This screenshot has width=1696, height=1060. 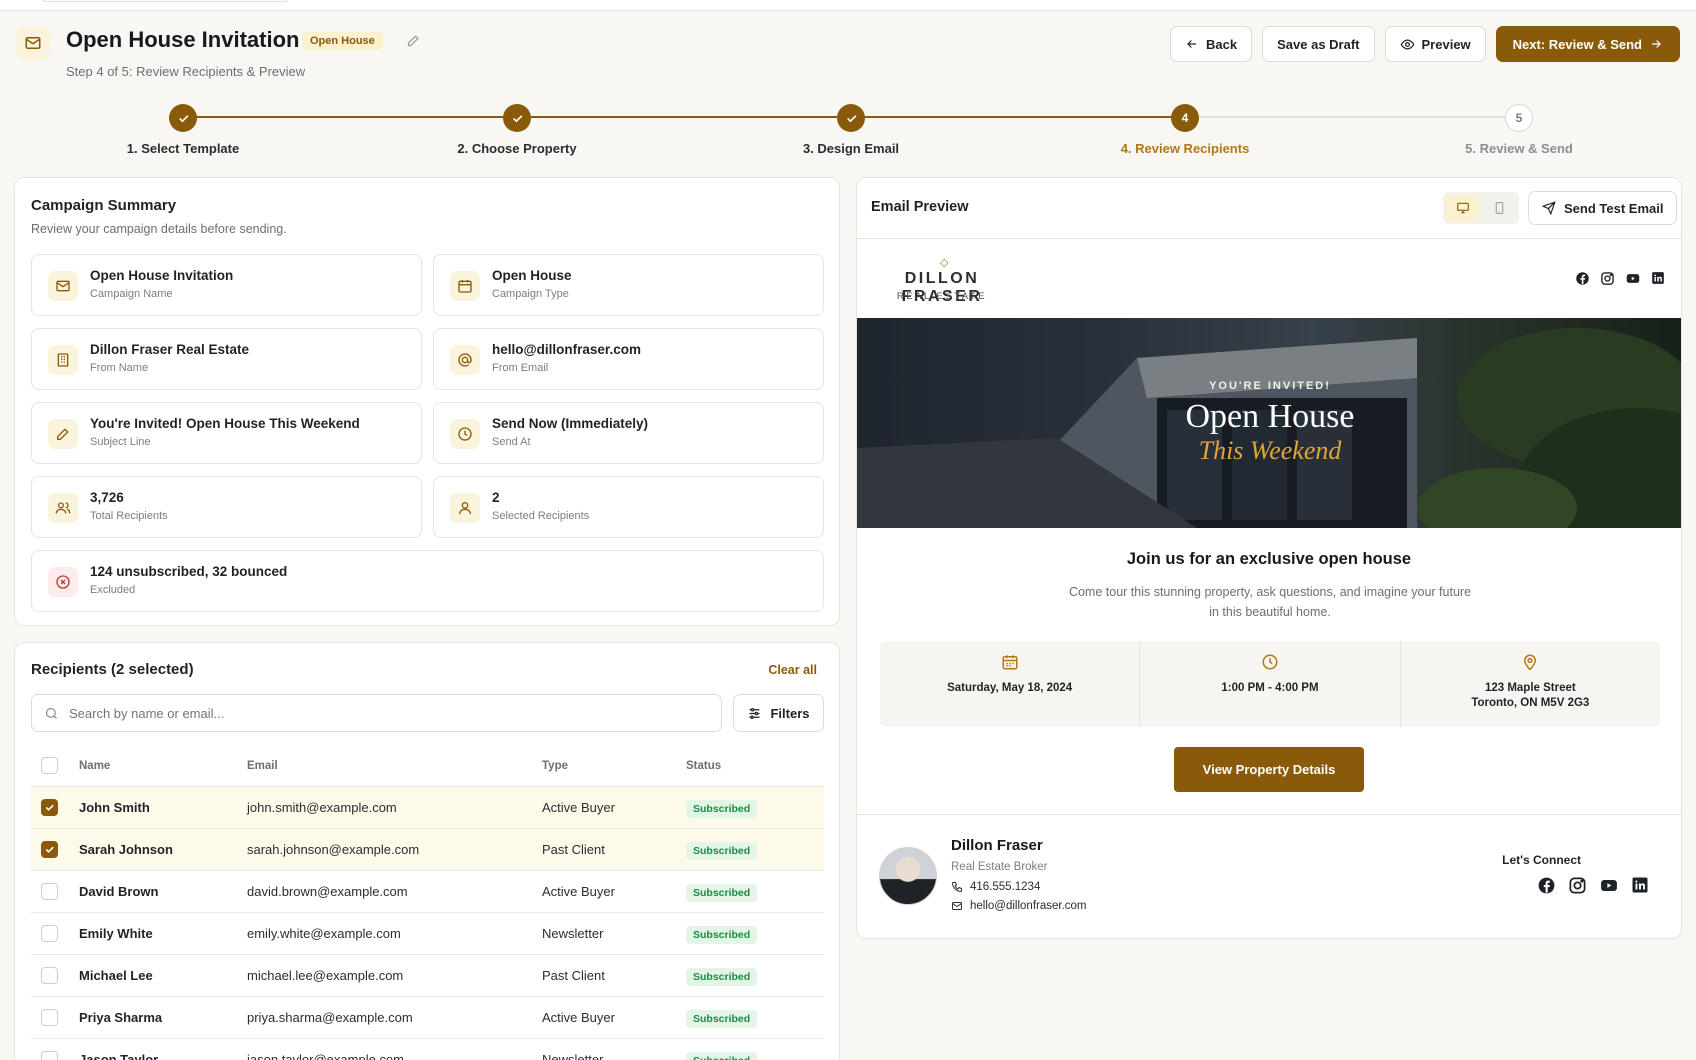 I want to click on step-subtitle: Step 4 of 5: Review Recipients & Preview, so click(x=186, y=71).